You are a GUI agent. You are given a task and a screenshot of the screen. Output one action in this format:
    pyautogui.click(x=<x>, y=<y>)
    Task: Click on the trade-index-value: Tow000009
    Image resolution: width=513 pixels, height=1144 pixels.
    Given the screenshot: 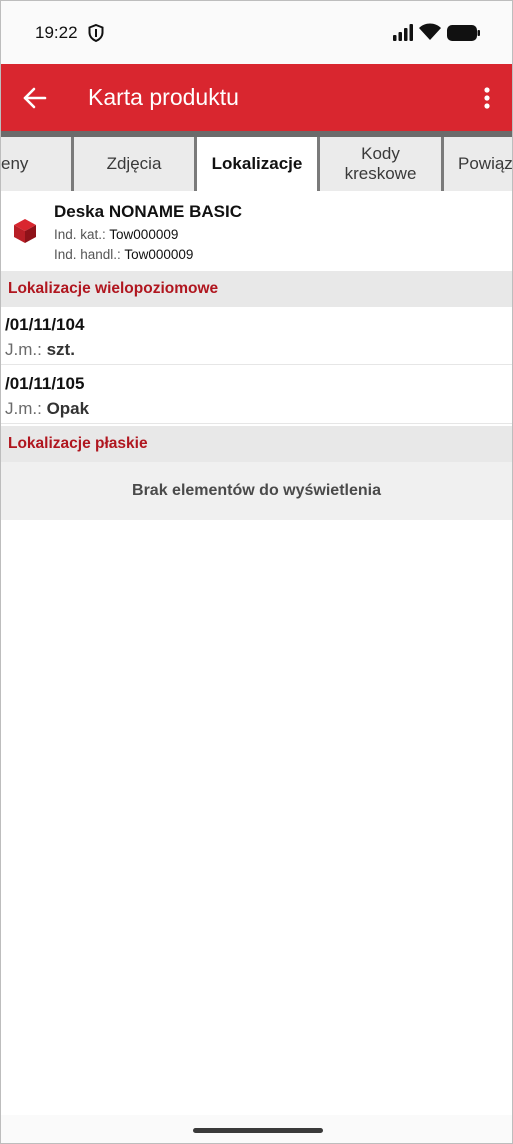 What is the action you would take?
    pyautogui.click(x=159, y=254)
    